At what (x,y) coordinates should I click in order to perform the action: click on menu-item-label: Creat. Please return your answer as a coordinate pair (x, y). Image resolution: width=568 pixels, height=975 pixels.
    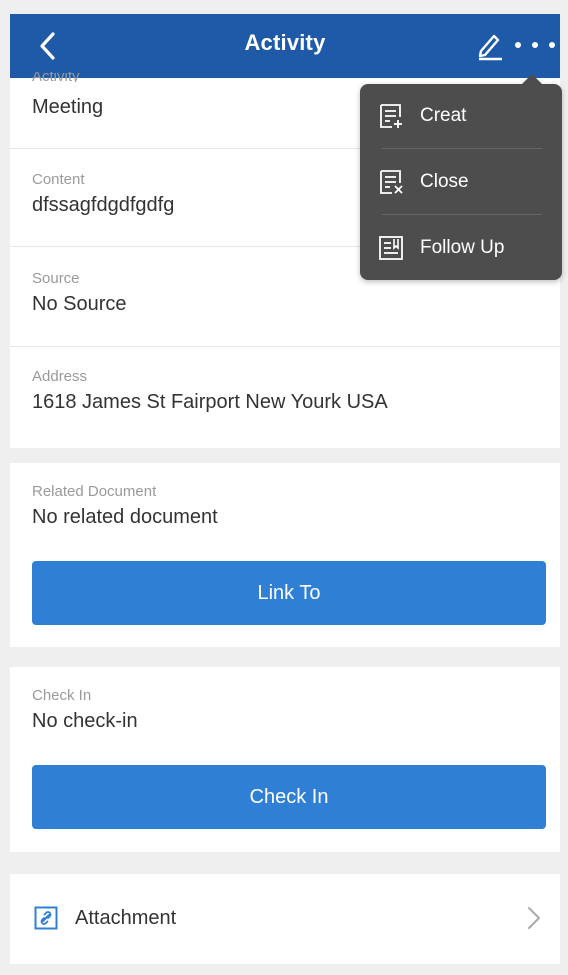
    Looking at the image, I should click on (443, 115).